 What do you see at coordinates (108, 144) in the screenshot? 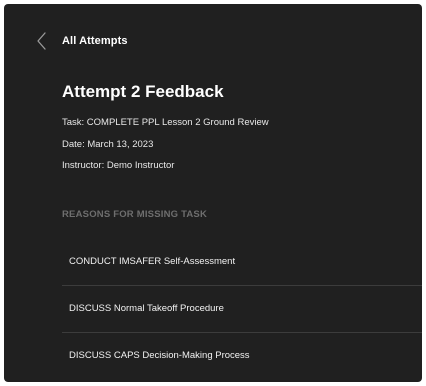
I see `date-detail: Date: March 13, 2023` at bounding box center [108, 144].